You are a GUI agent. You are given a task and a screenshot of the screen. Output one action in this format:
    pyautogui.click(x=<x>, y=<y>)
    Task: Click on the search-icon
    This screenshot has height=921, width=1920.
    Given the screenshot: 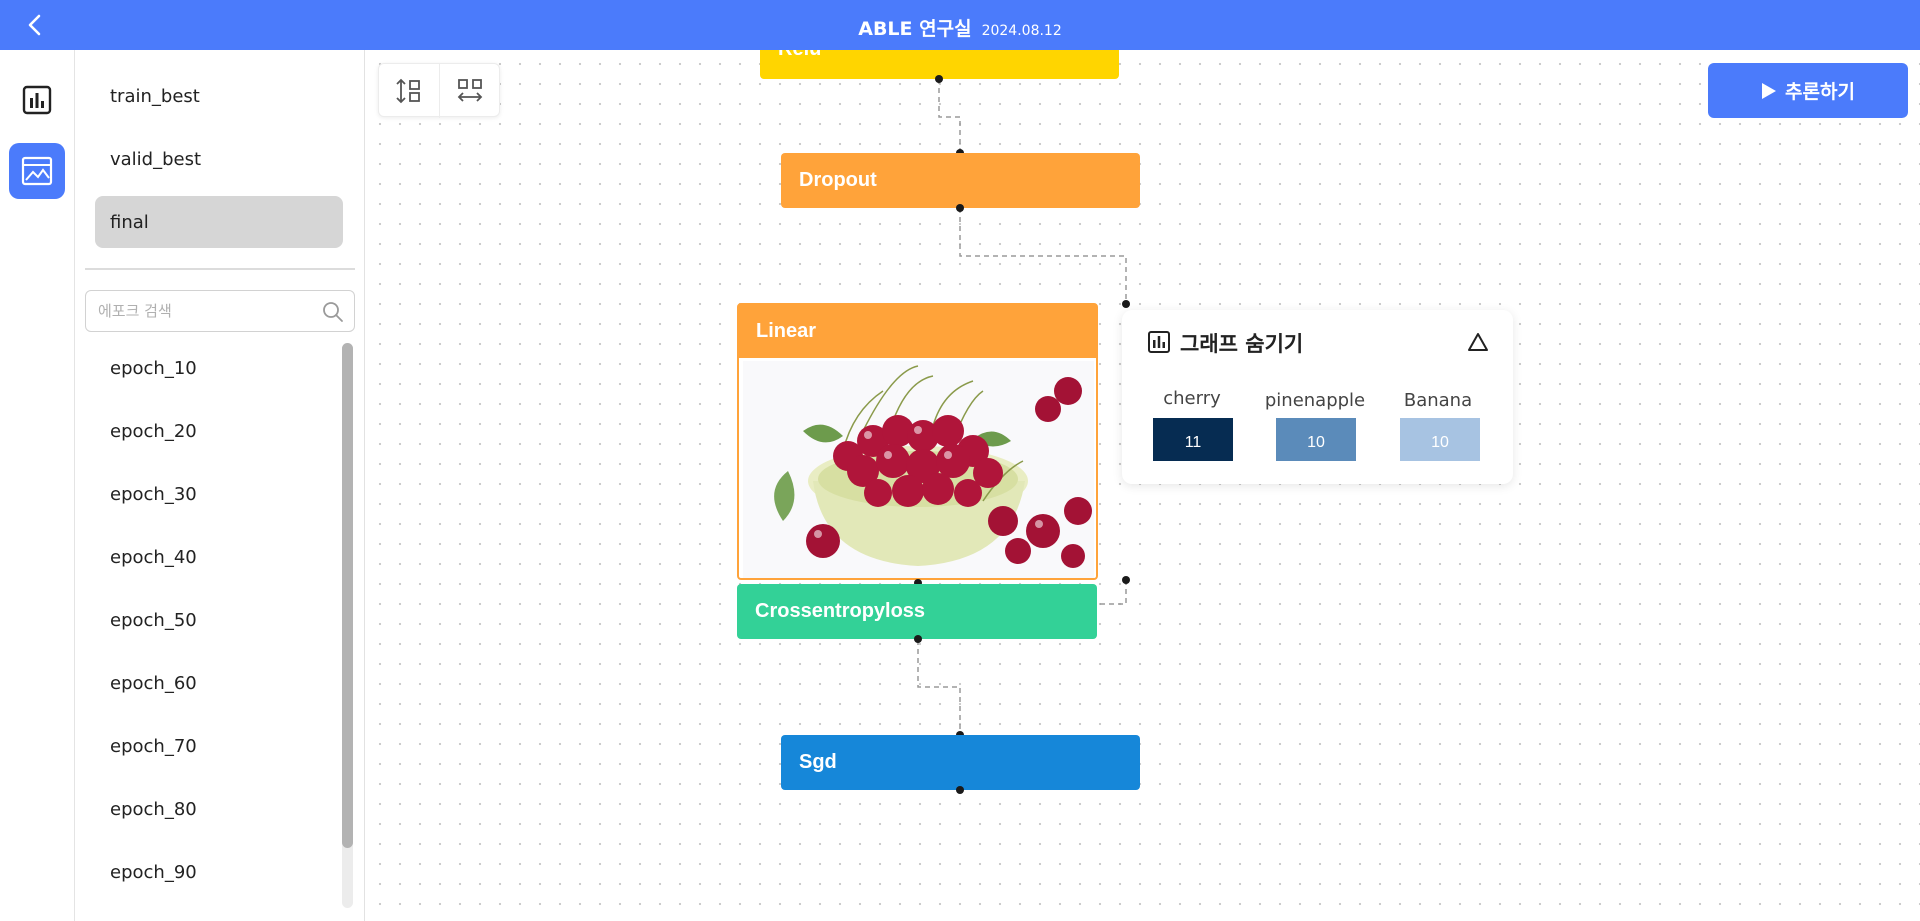 What is the action you would take?
    pyautogui.click(x=333, y=312)
    